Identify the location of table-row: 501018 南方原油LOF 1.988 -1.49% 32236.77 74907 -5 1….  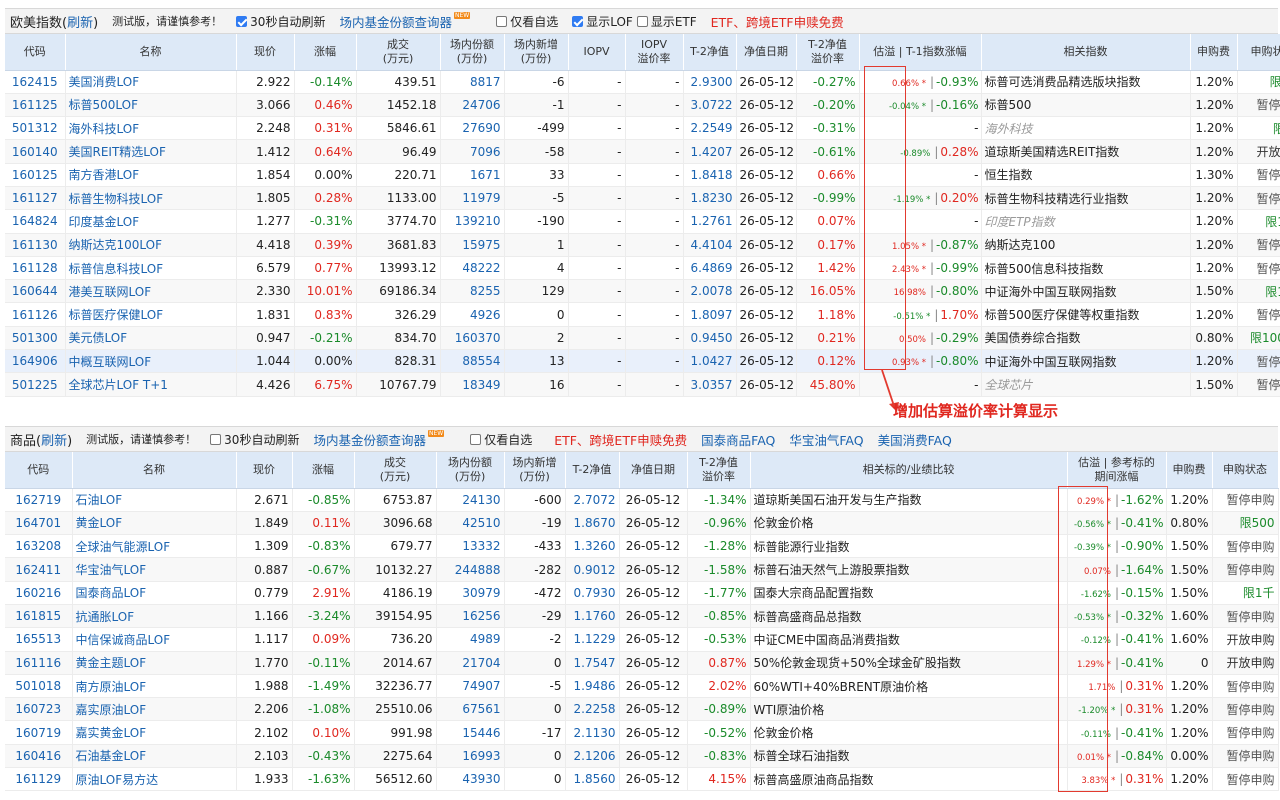
(642, 686).